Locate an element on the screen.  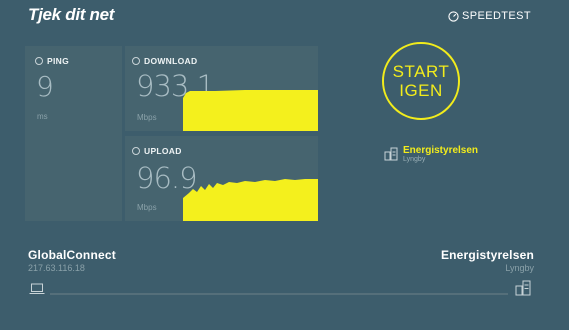
start-again-button: START IGEN is located at coordinates (421, 81).